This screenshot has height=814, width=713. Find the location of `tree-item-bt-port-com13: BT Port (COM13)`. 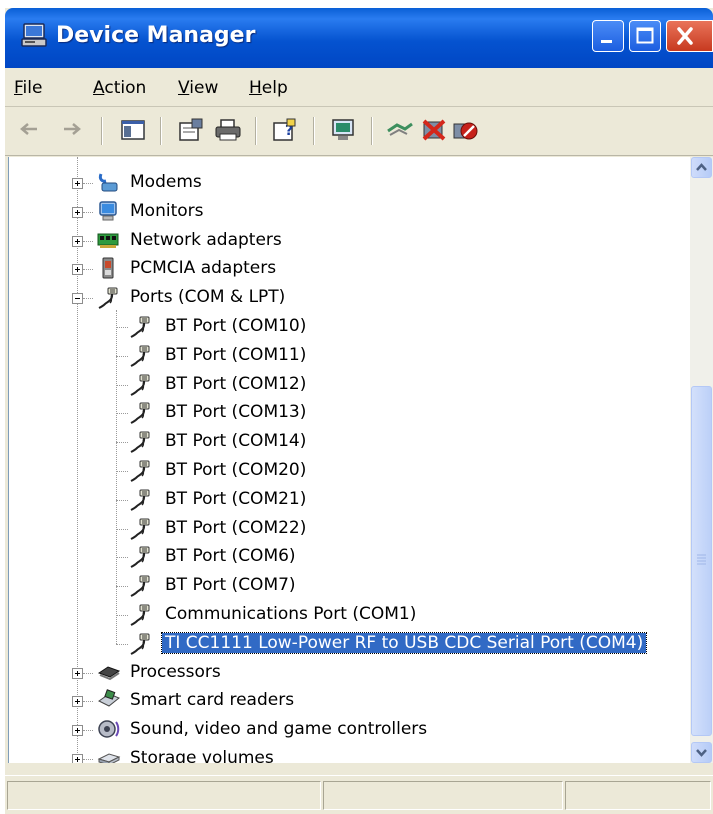

tree-item-bt-port-com13: BT Port (COM13) is located at coordinates (235, 412).